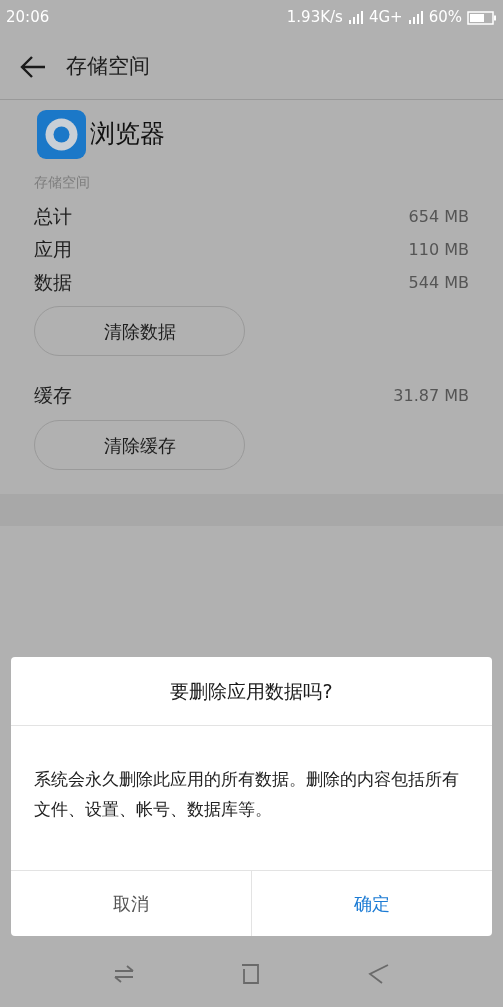  What do you see at coordinates (438, 282) in the screenshot?
I see `storage-value: 544 MB` at bounding box center [438, 282].